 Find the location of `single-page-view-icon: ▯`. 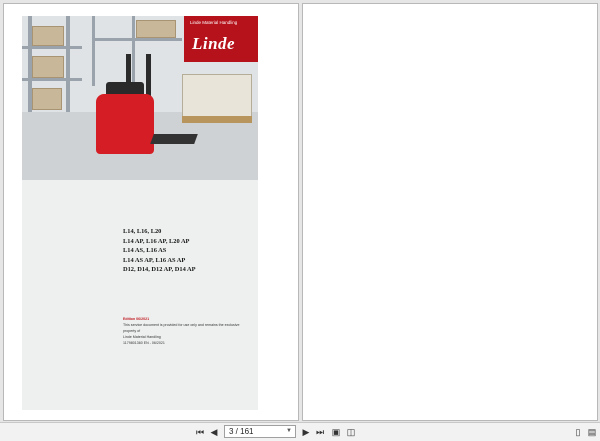

single-page-view-icon: ▯ is located at coordinates (578, 432).